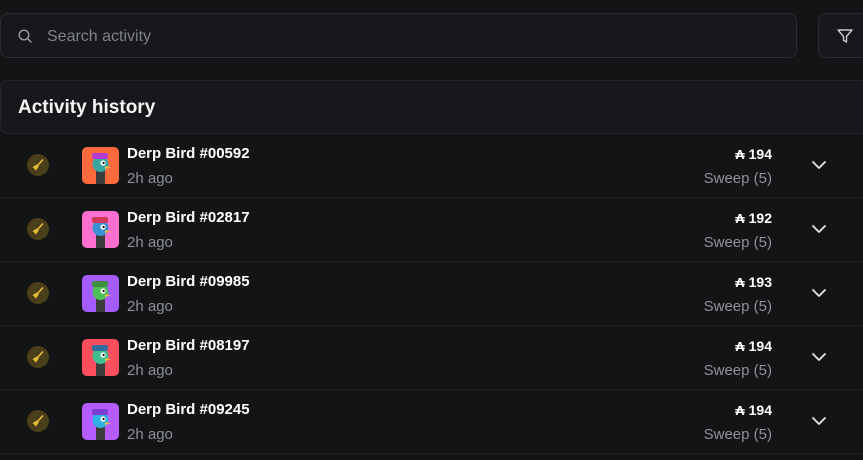 The width and height of the screenshot is (863, 460). I want to click on search-icon, so click(25, 36).